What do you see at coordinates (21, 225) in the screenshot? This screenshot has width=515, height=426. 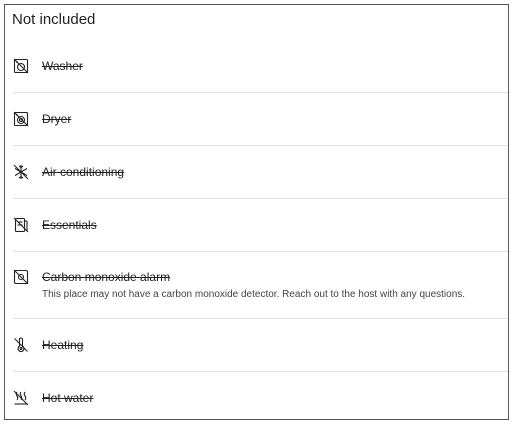 I see `essentials-off-icon` at bounding box center [21, 225].